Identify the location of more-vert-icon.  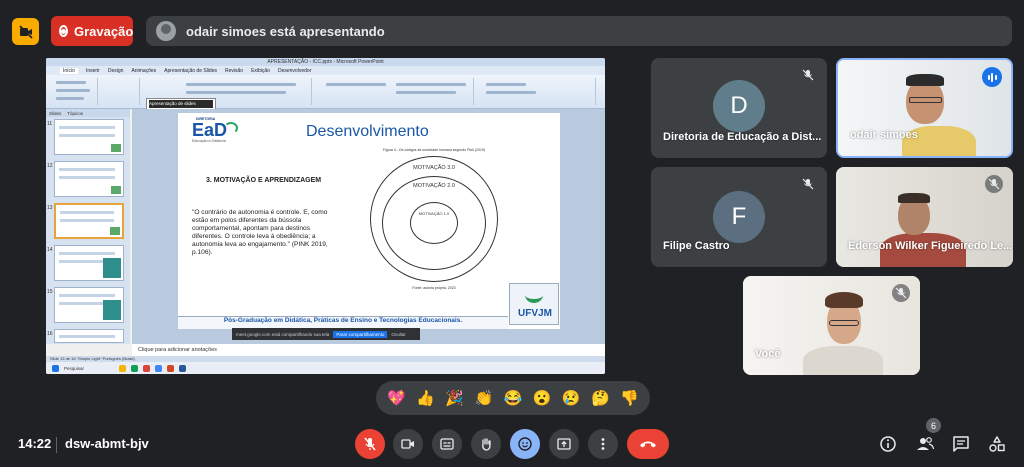
(603, 444).